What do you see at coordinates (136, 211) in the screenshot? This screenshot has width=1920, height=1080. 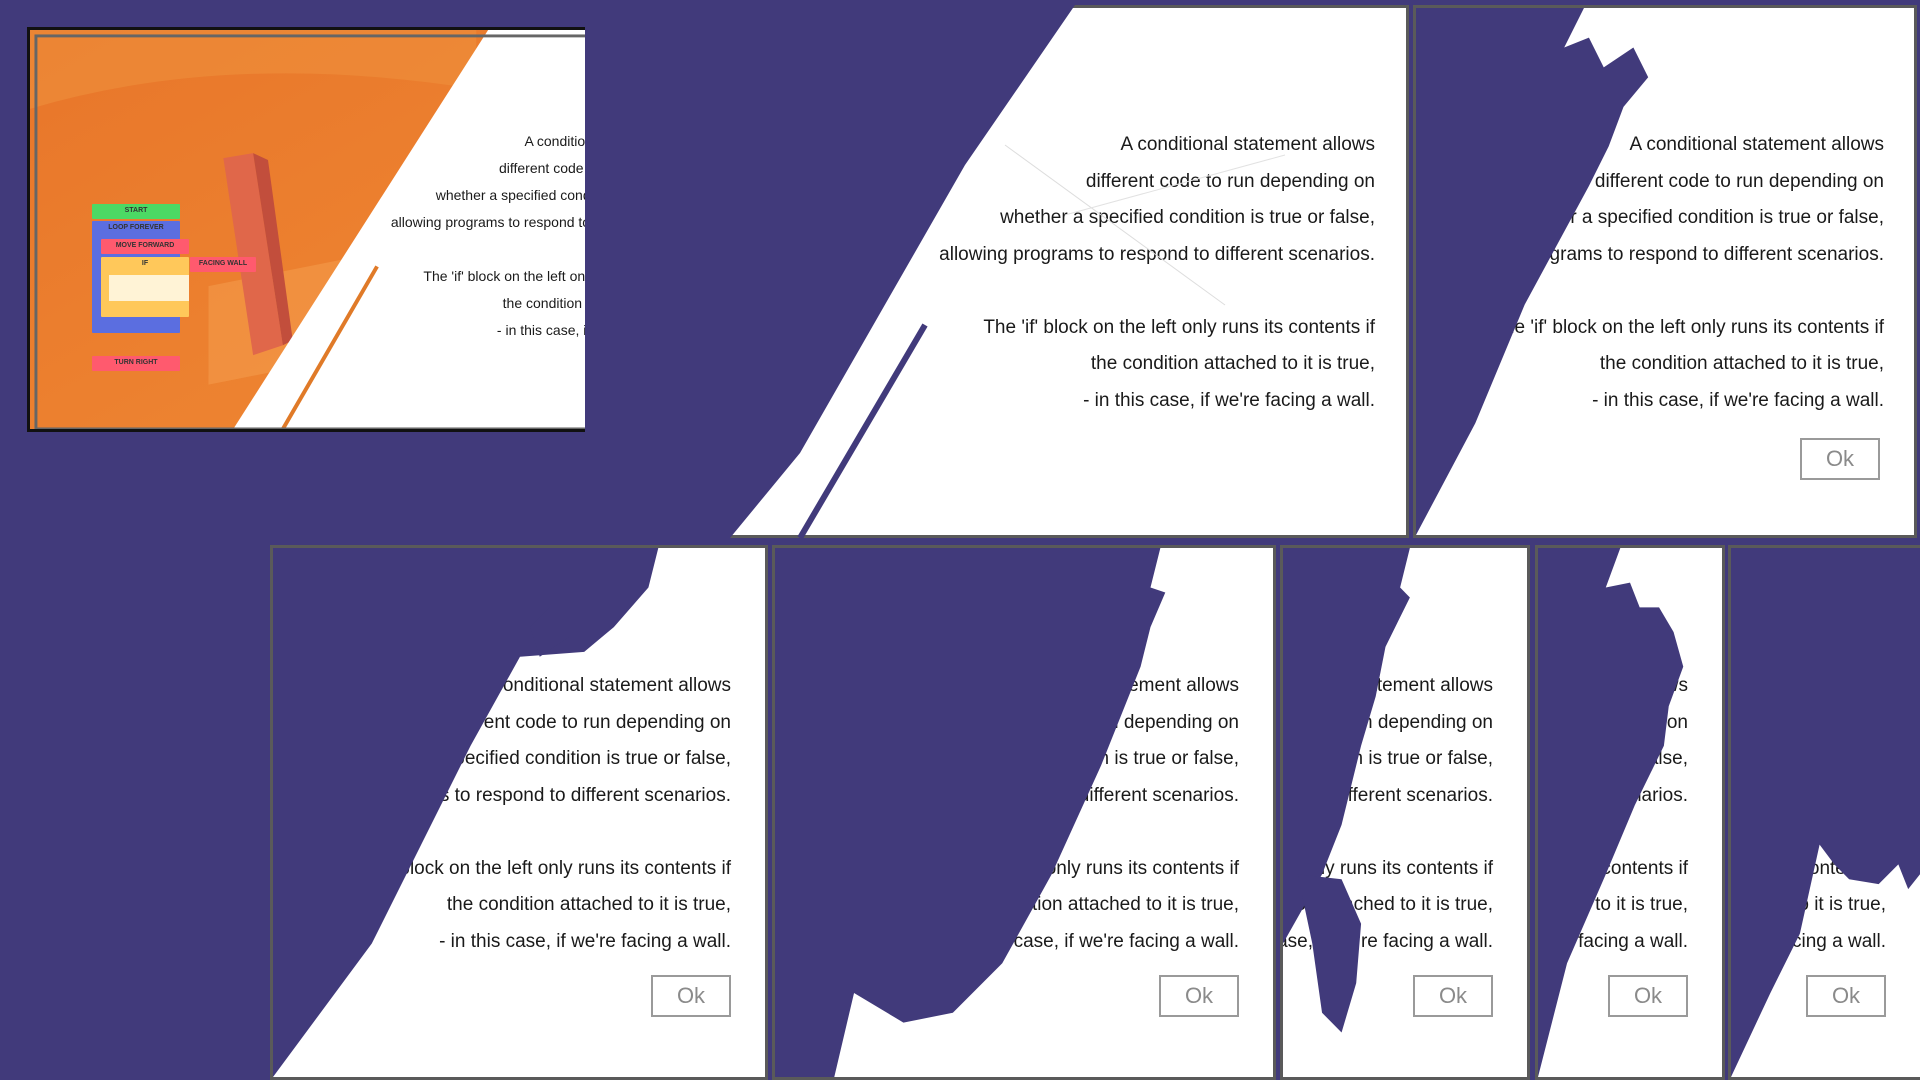 I see `start-block: START` at bounding box center [136, 211].